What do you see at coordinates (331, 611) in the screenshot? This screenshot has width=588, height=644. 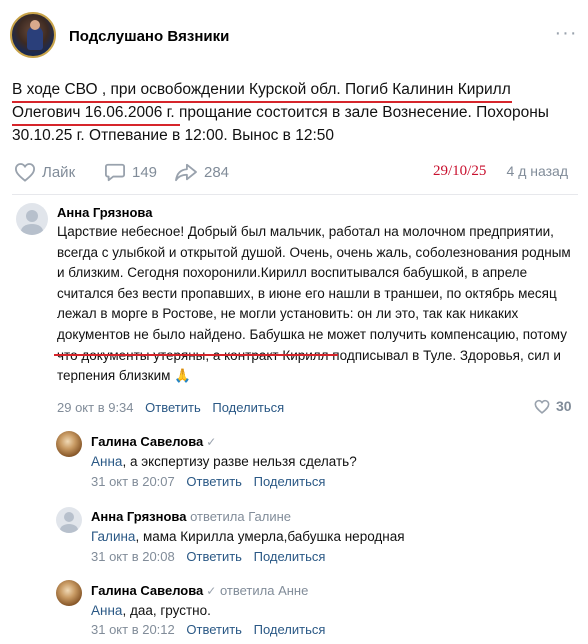 I see `reply-text: Анна, даа, грустно.` at bounding box center [331, 611].